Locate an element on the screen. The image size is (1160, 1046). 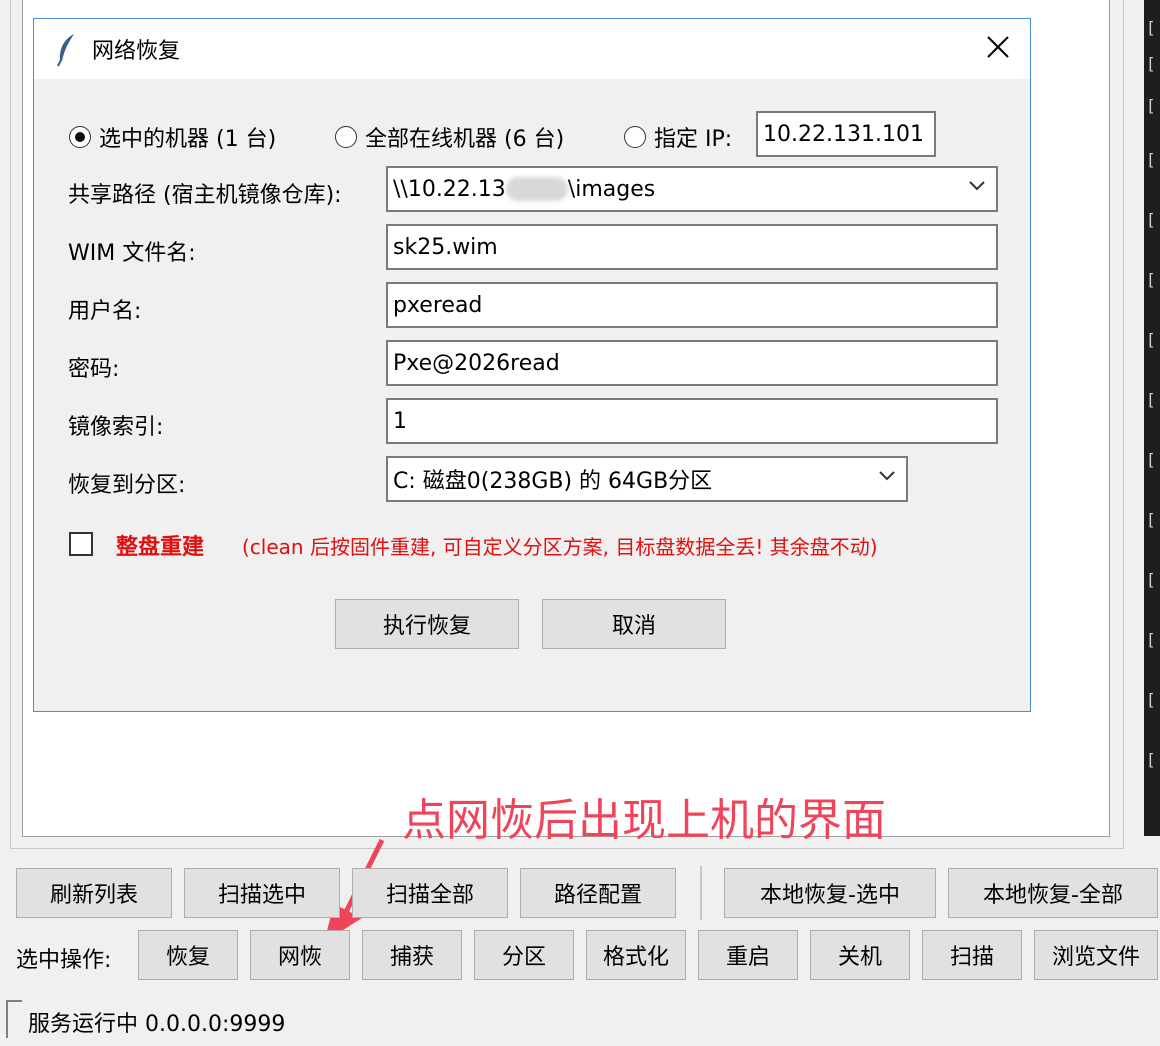
scan-button: 扫描 is located at coordinates (972, 955).